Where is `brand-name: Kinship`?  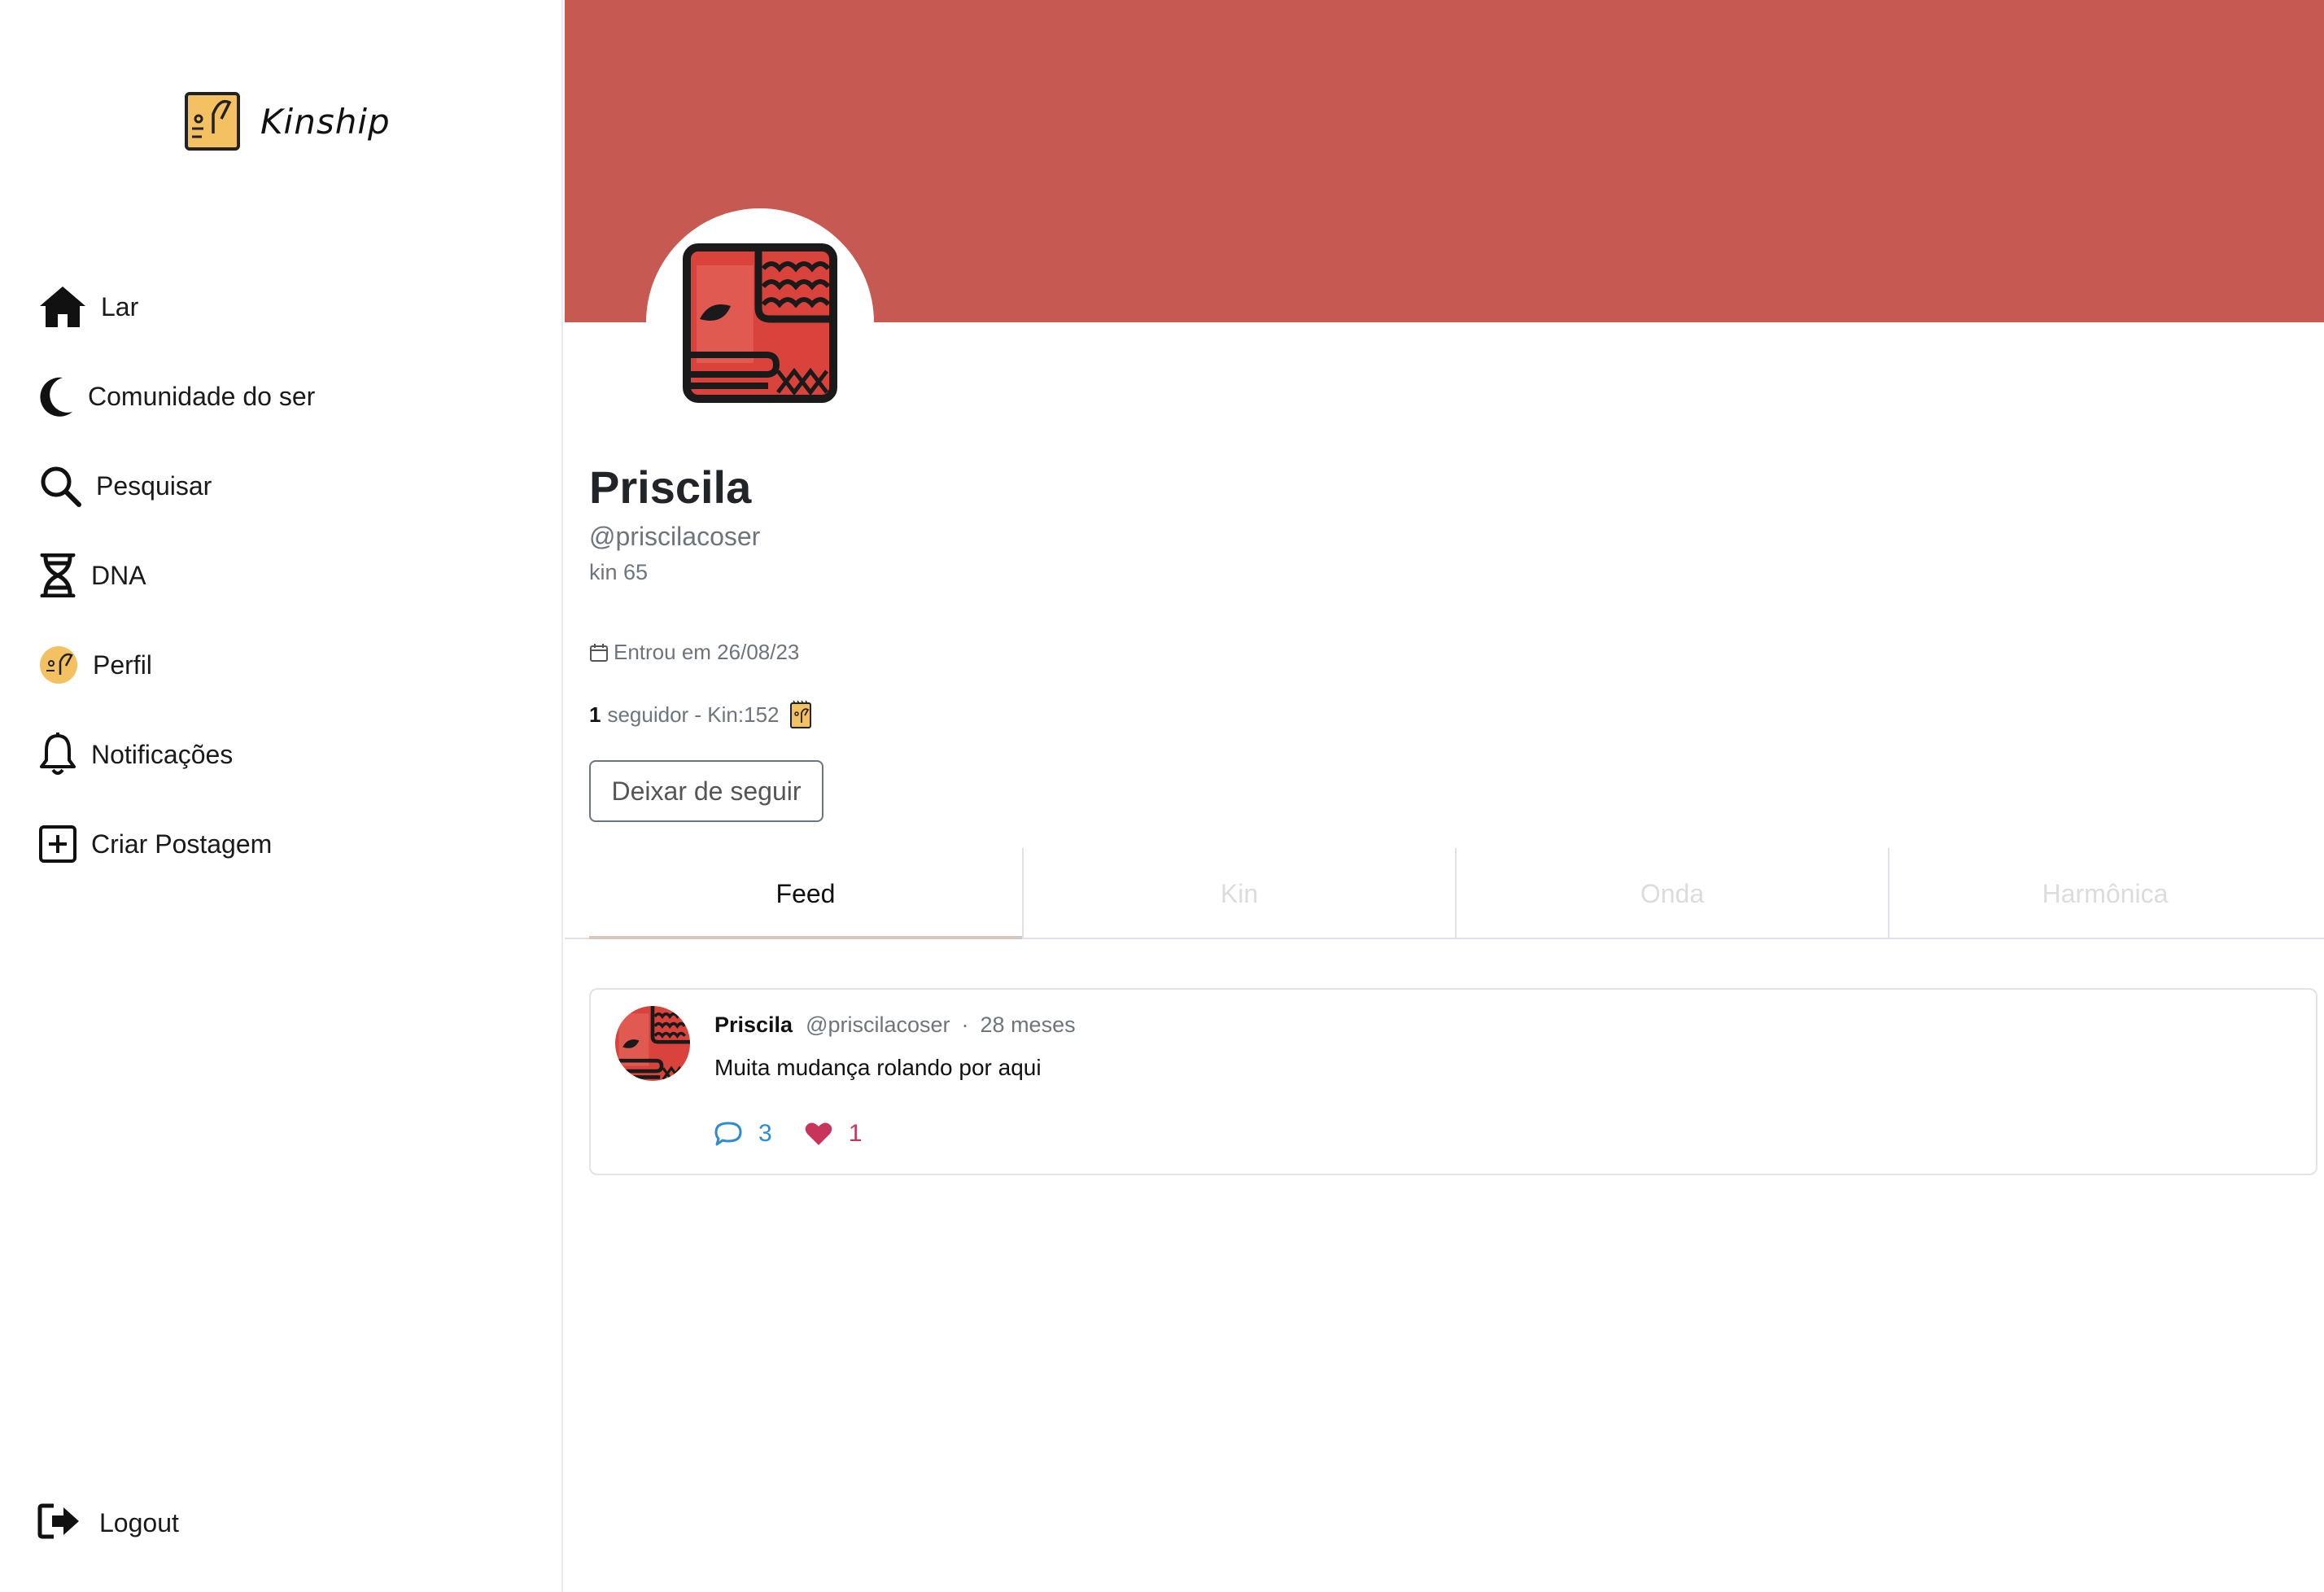
brand-name: Kinship is located at coordinates (325, 121).